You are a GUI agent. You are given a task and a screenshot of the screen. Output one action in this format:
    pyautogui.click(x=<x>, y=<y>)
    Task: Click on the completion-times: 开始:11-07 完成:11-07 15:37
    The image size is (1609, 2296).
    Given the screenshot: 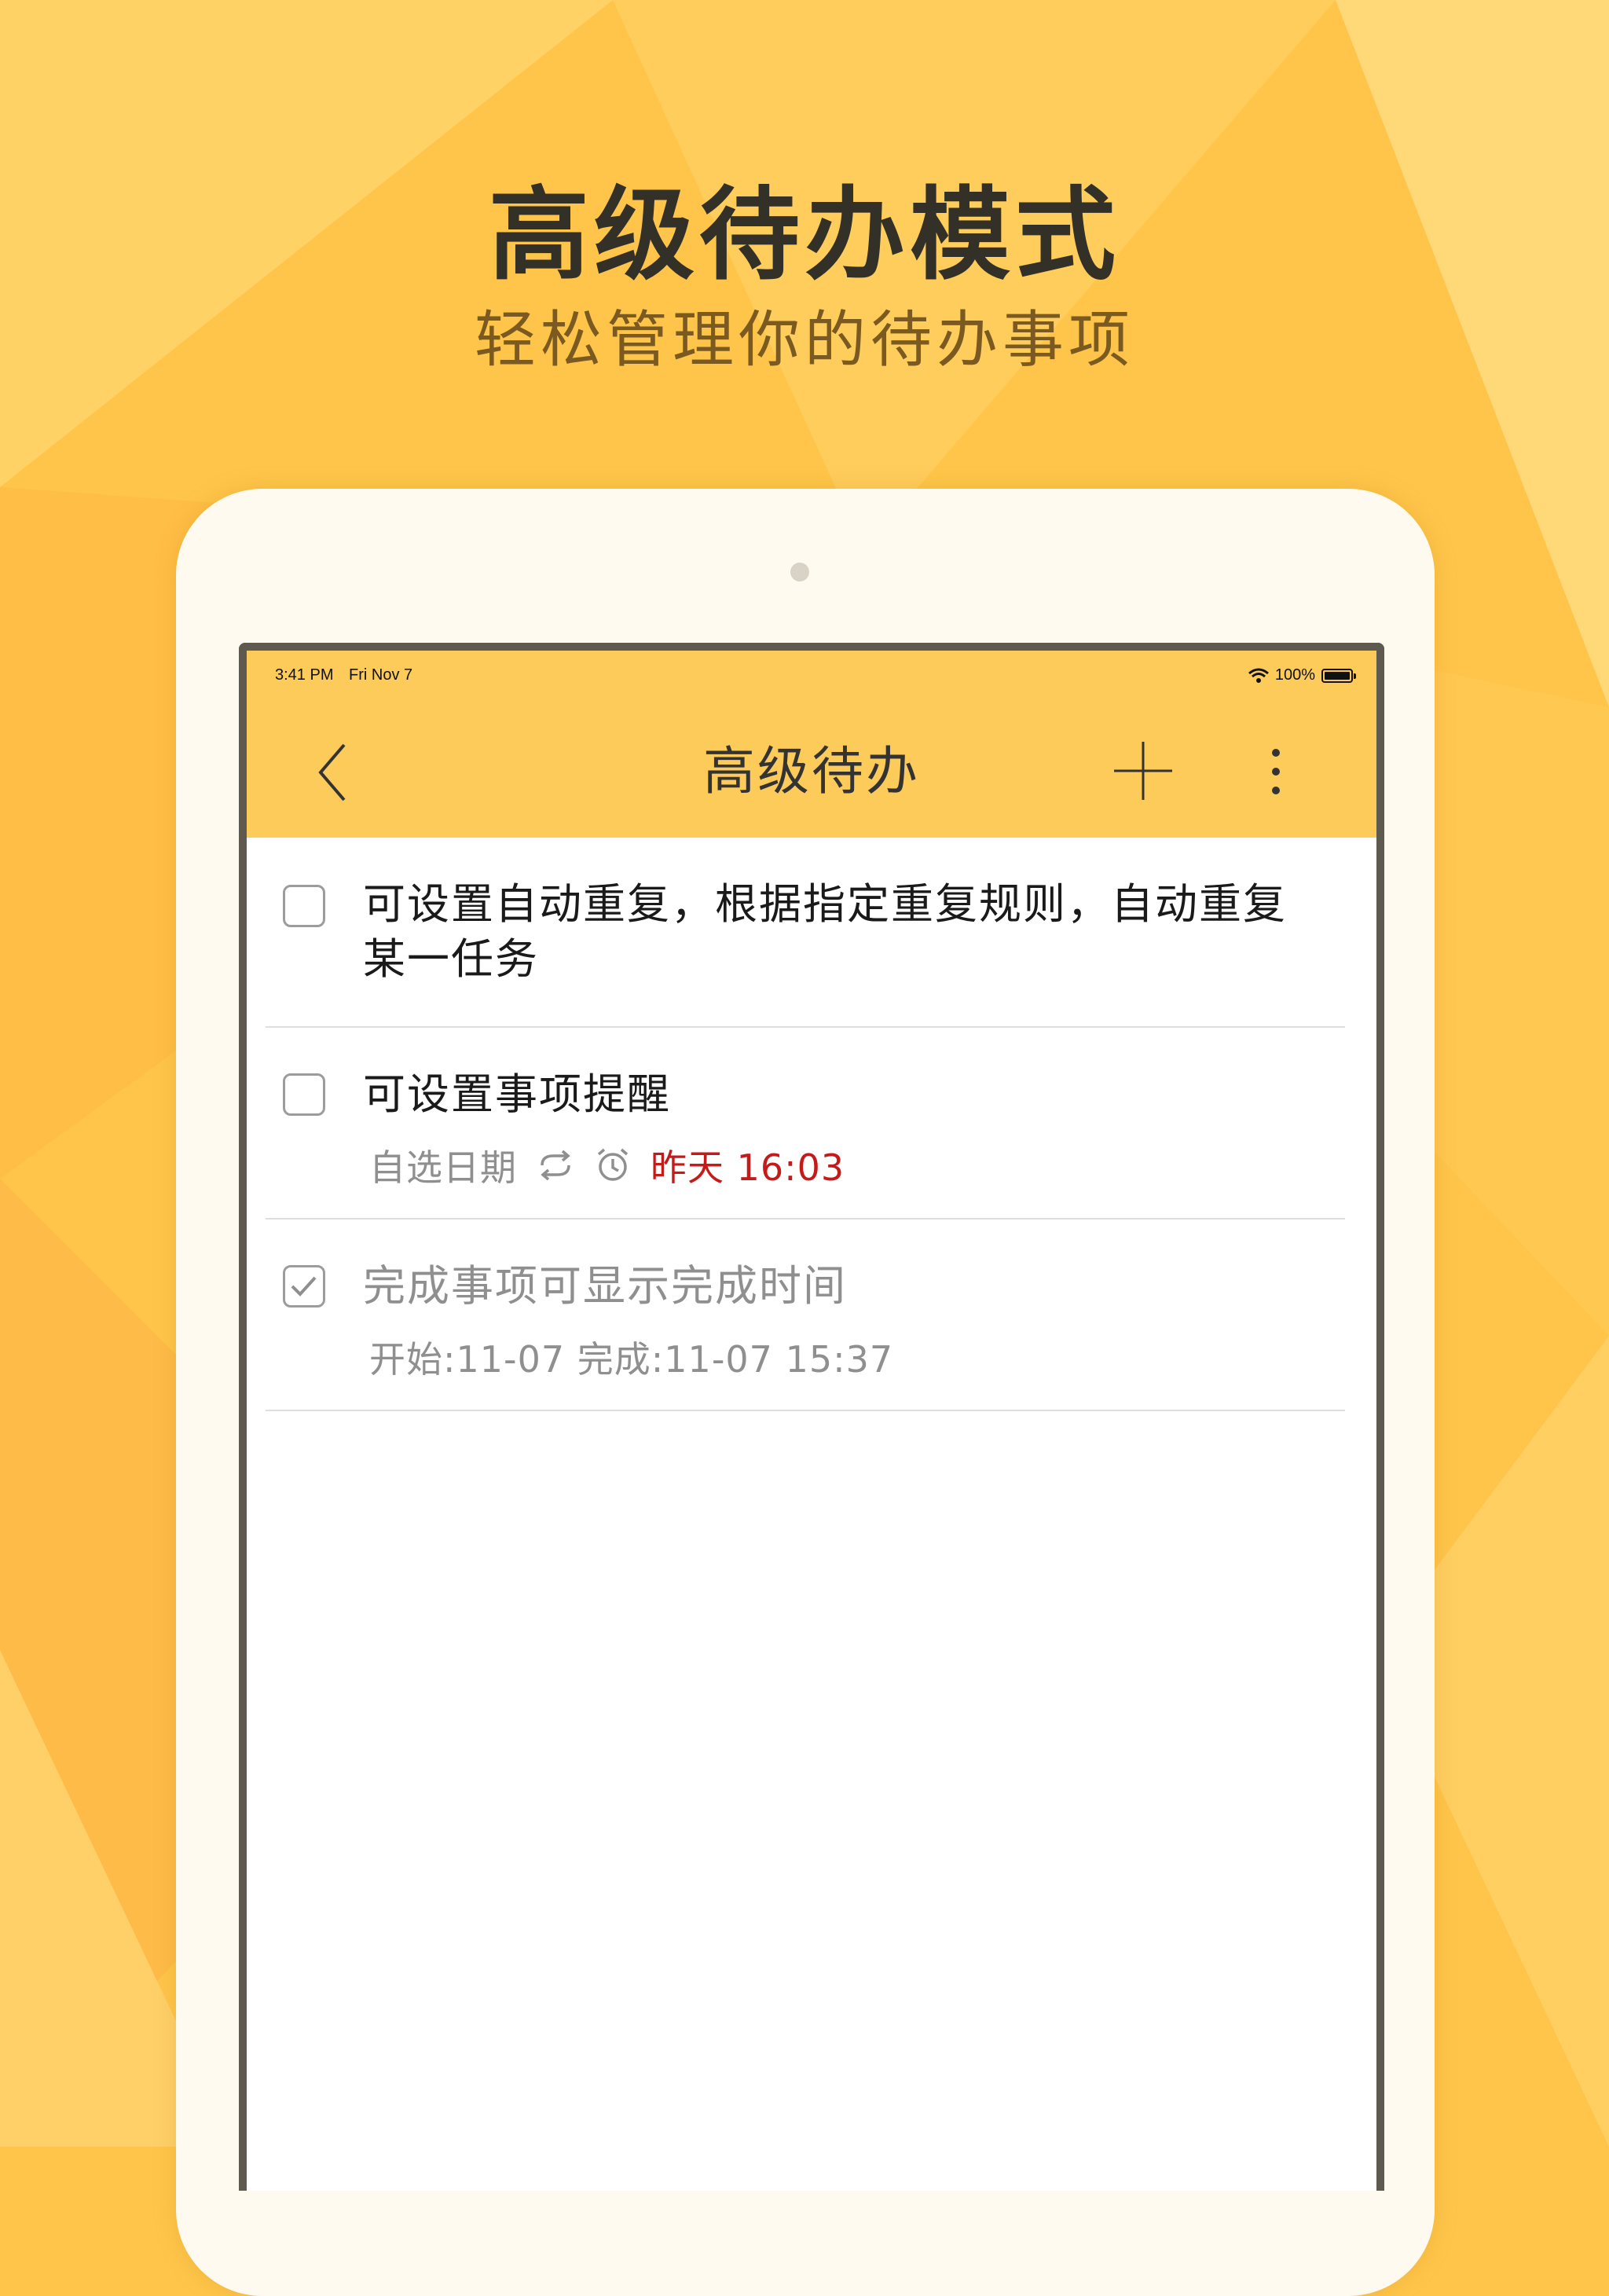 What is the action you would take?
    pyautogui.click(x=631, y=1359)
    